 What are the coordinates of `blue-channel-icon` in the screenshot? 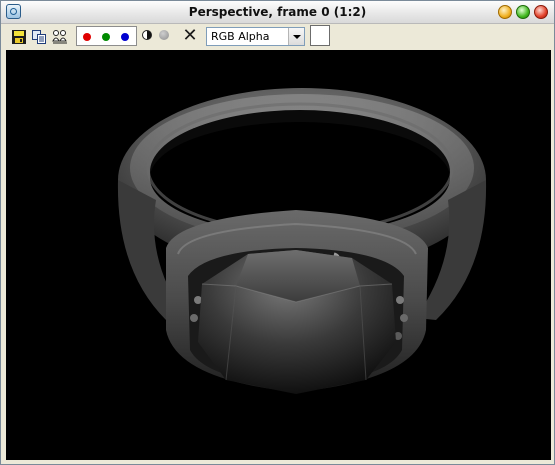 It's located at (125, 37).